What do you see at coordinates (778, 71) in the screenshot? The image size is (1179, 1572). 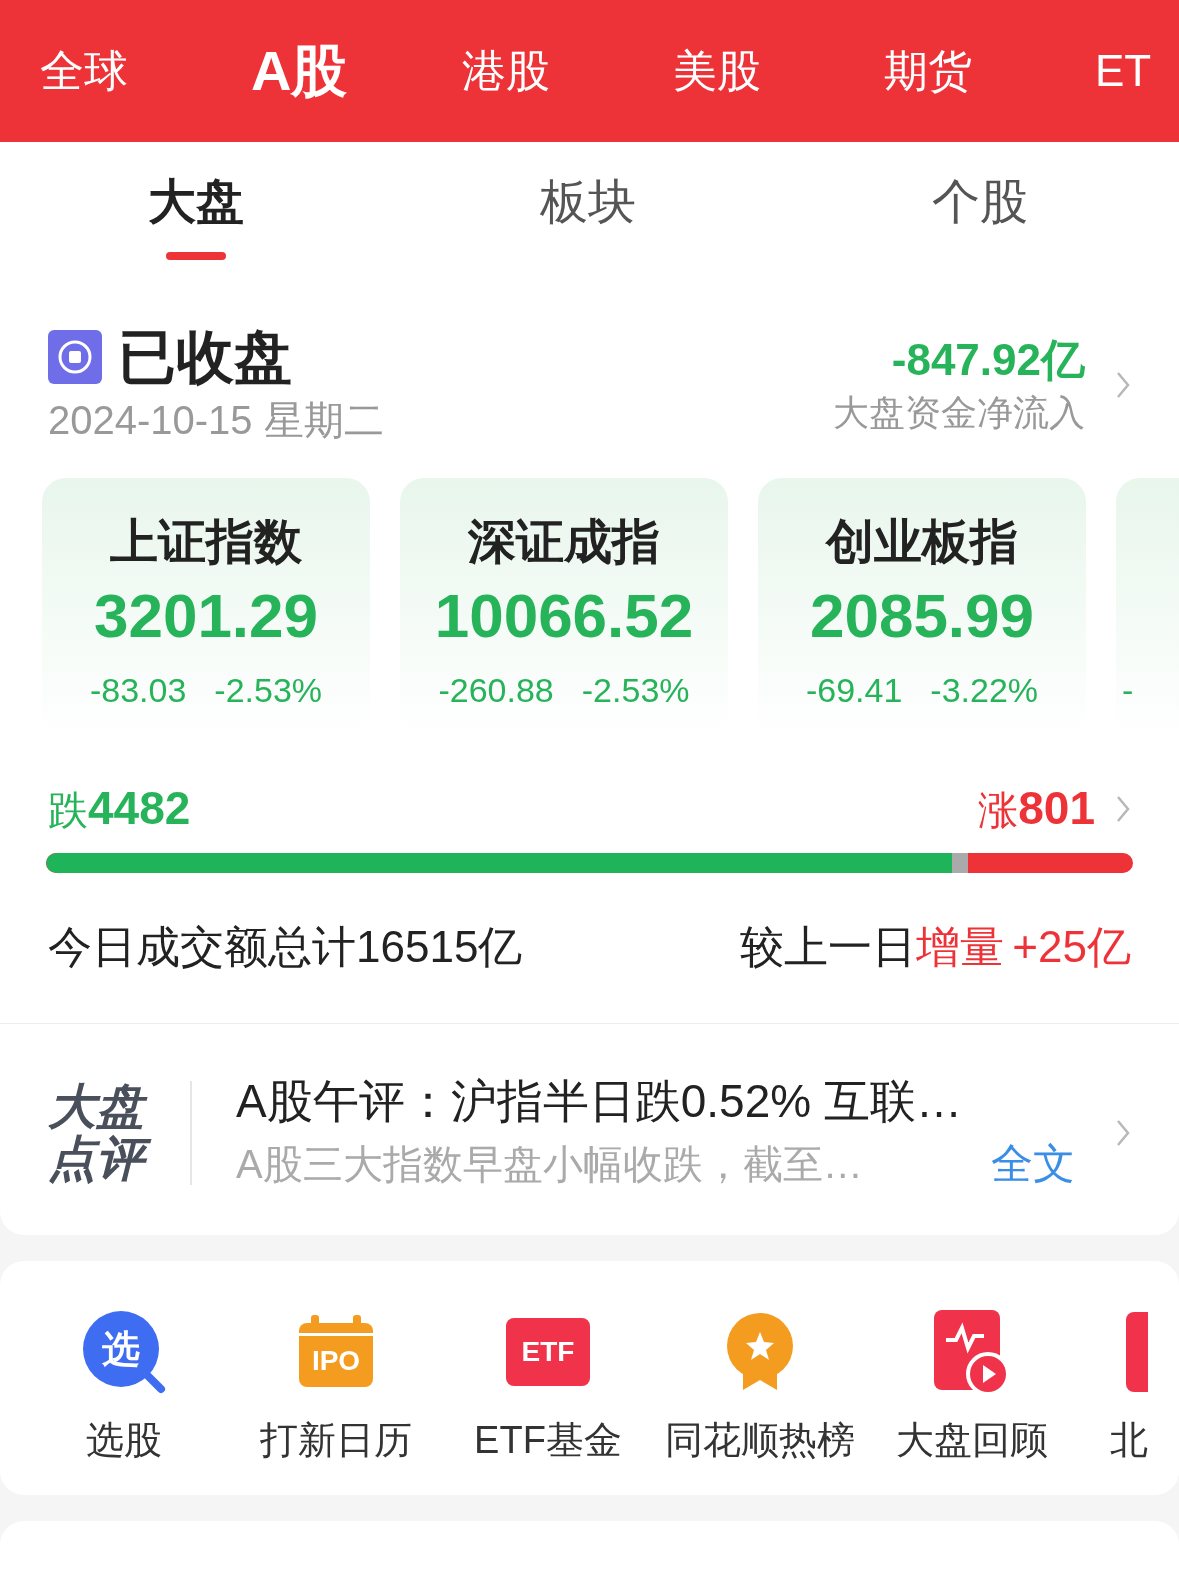 I see `market-tab: 美股` at bounding box center [778, 71].